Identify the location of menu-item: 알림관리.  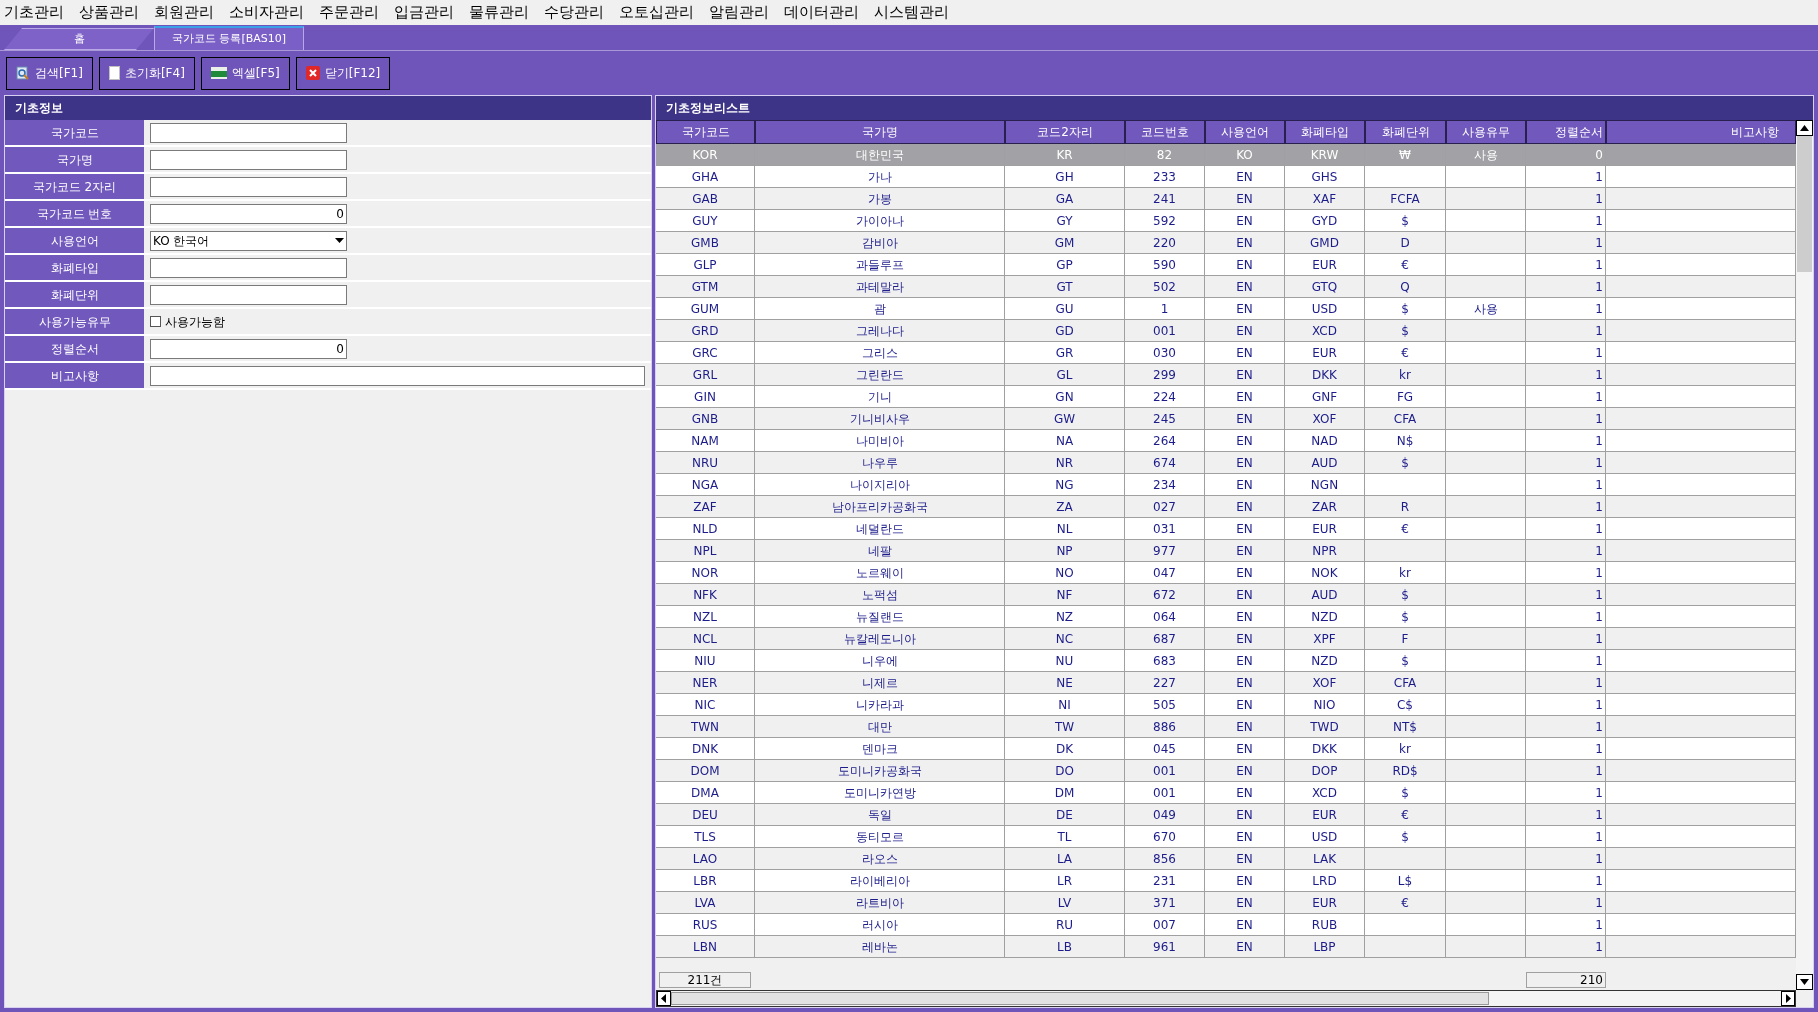
(739, 12).